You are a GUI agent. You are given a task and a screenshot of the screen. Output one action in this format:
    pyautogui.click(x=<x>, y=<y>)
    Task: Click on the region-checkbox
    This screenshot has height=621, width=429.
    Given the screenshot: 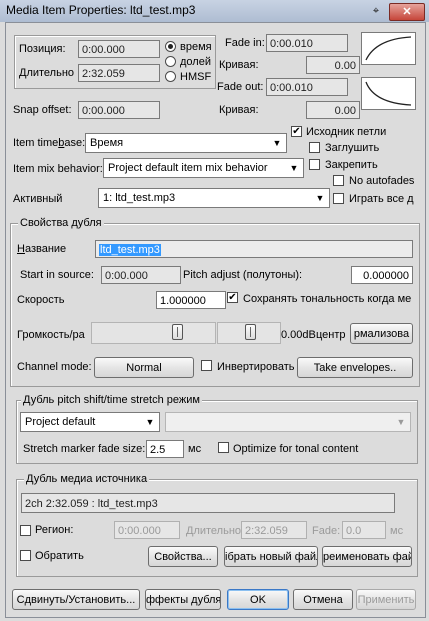 What is the action you would take?
    pyautogui.click(x=25, y=530)
    